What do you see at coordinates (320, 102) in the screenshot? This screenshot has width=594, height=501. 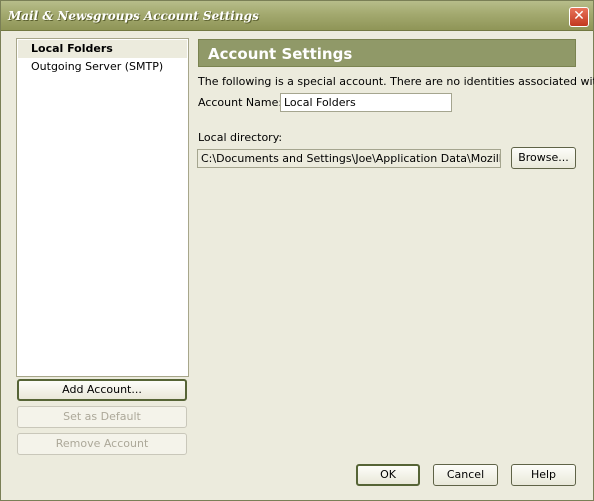 I see `account-name-value: Local Folders` at bounding box center [320, 102].